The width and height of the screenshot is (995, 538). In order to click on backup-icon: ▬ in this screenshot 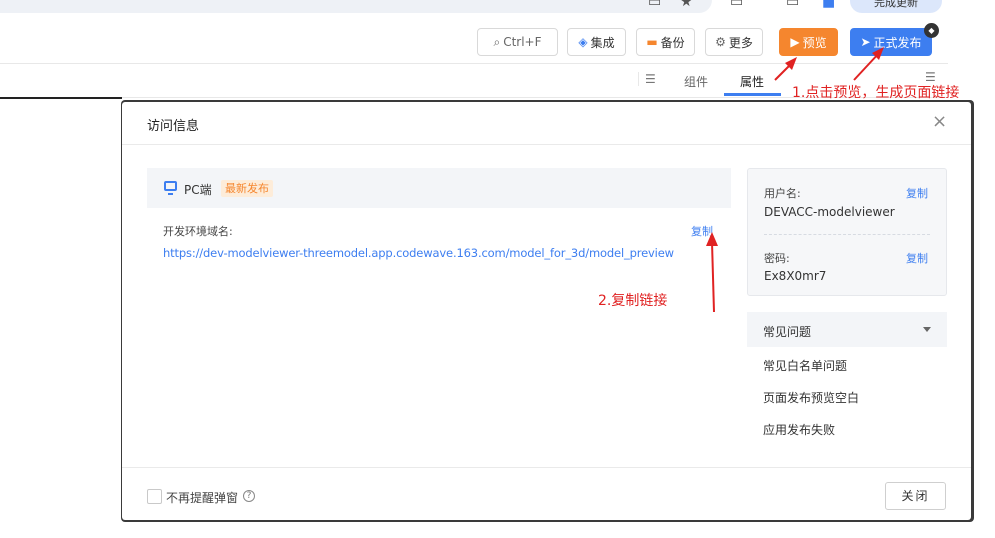, I will do `click(652, 42)`.